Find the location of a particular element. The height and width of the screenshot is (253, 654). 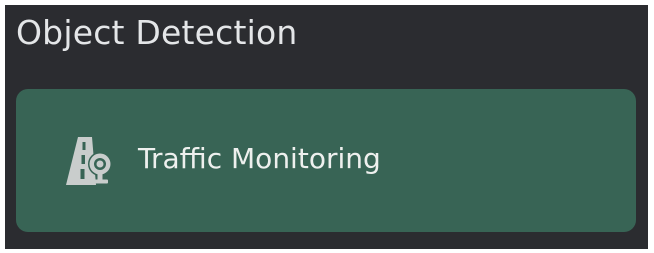

section-title: Object Detection is located at coordinates (157, 32).